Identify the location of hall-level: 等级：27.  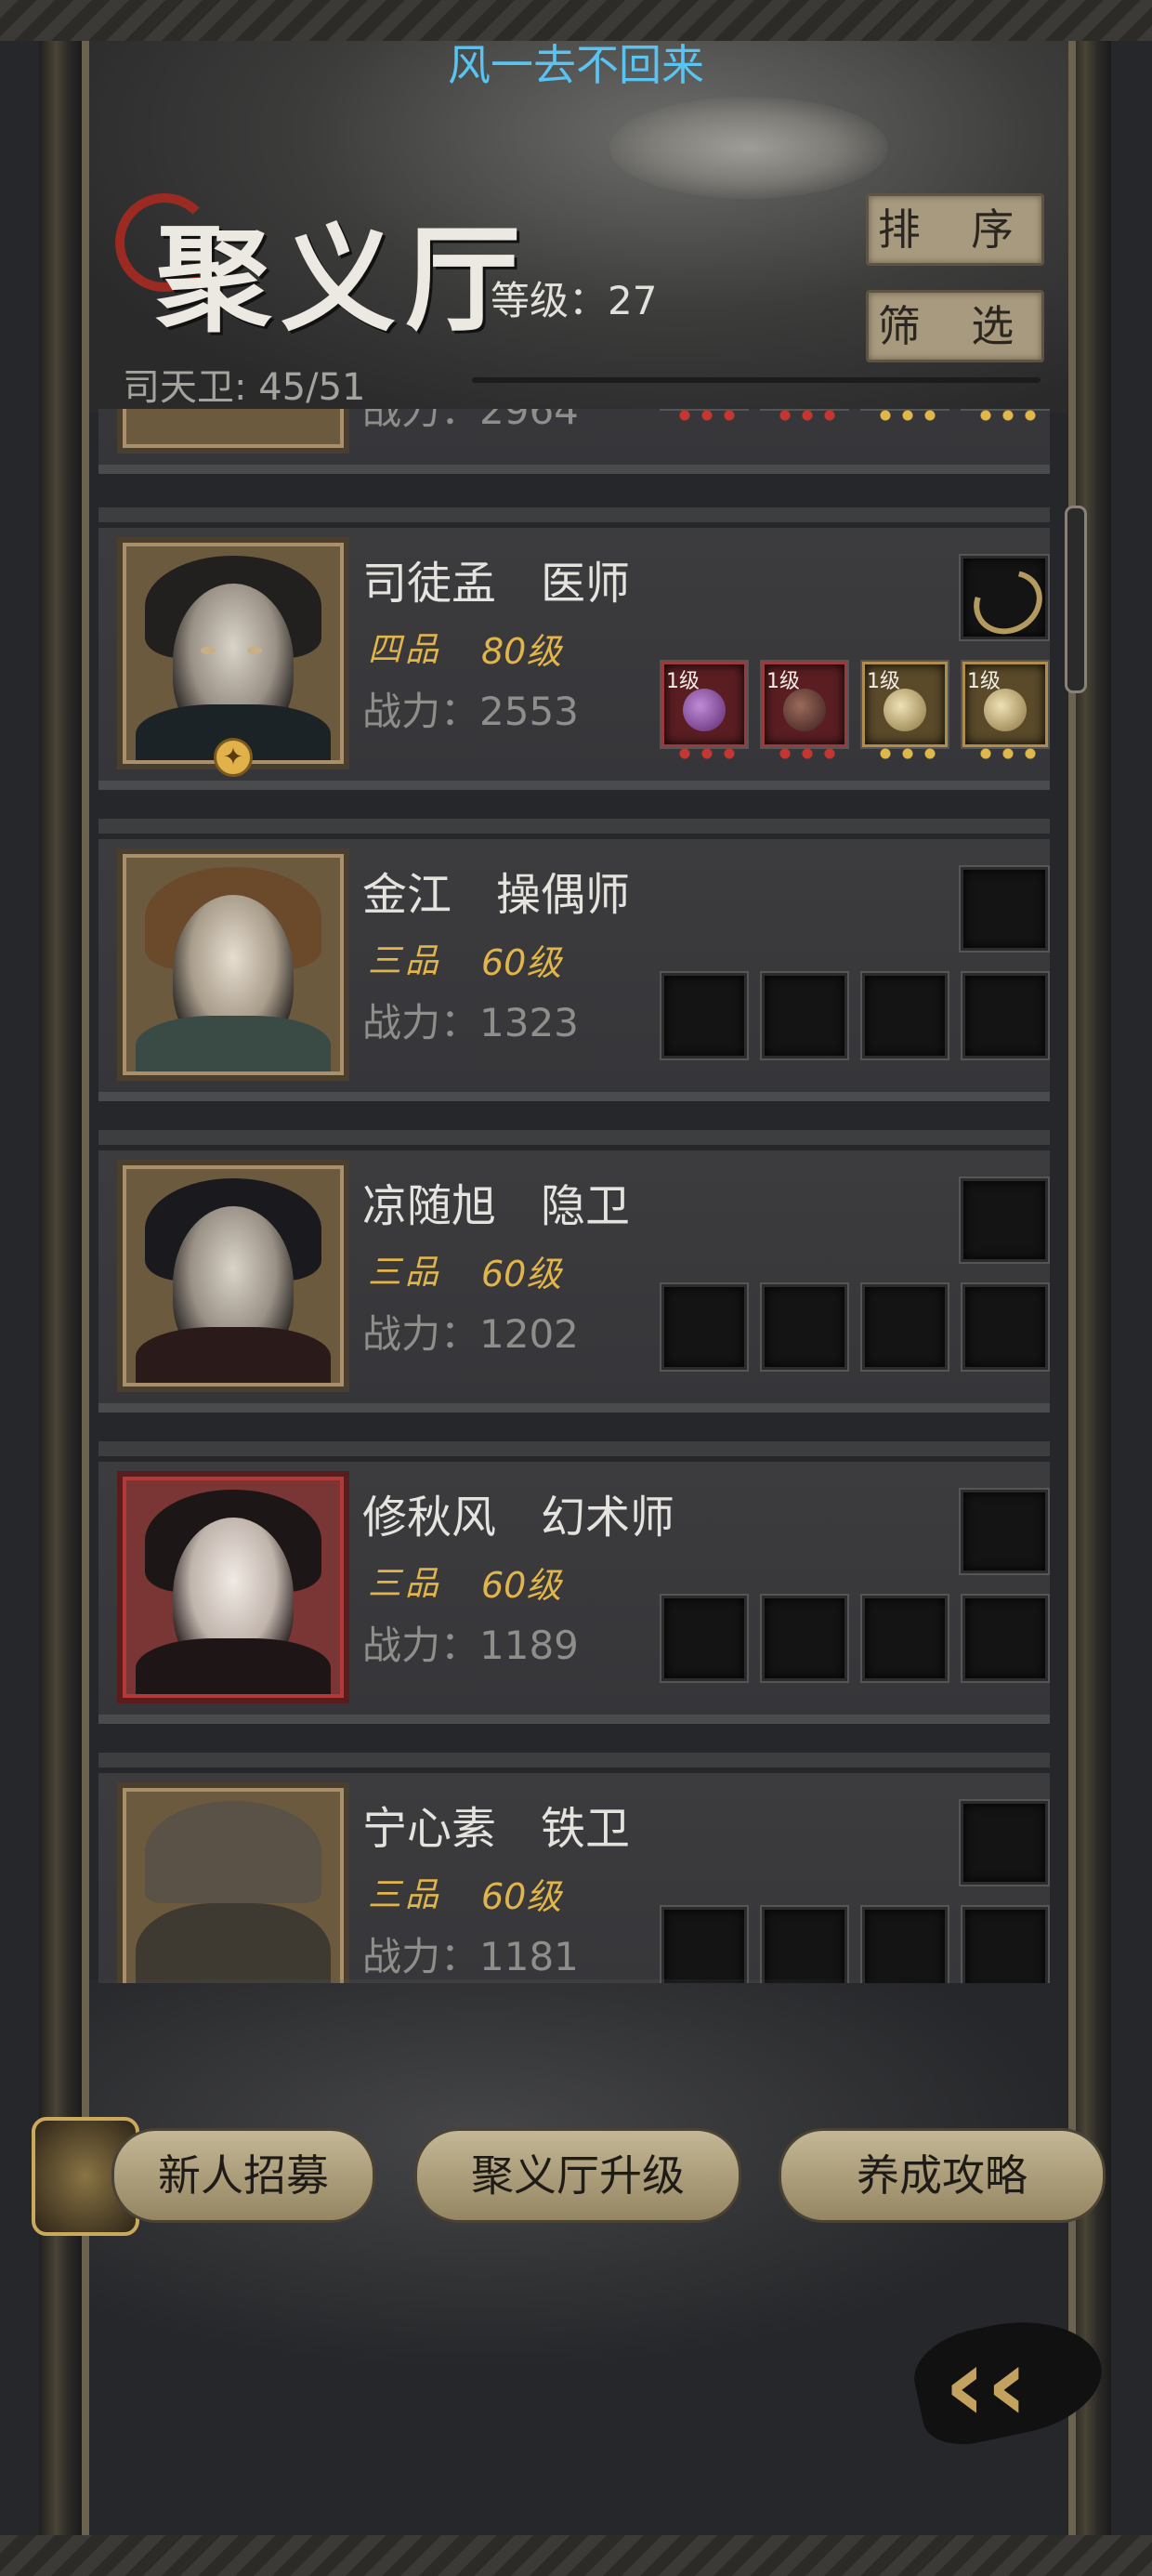
(574, 300).